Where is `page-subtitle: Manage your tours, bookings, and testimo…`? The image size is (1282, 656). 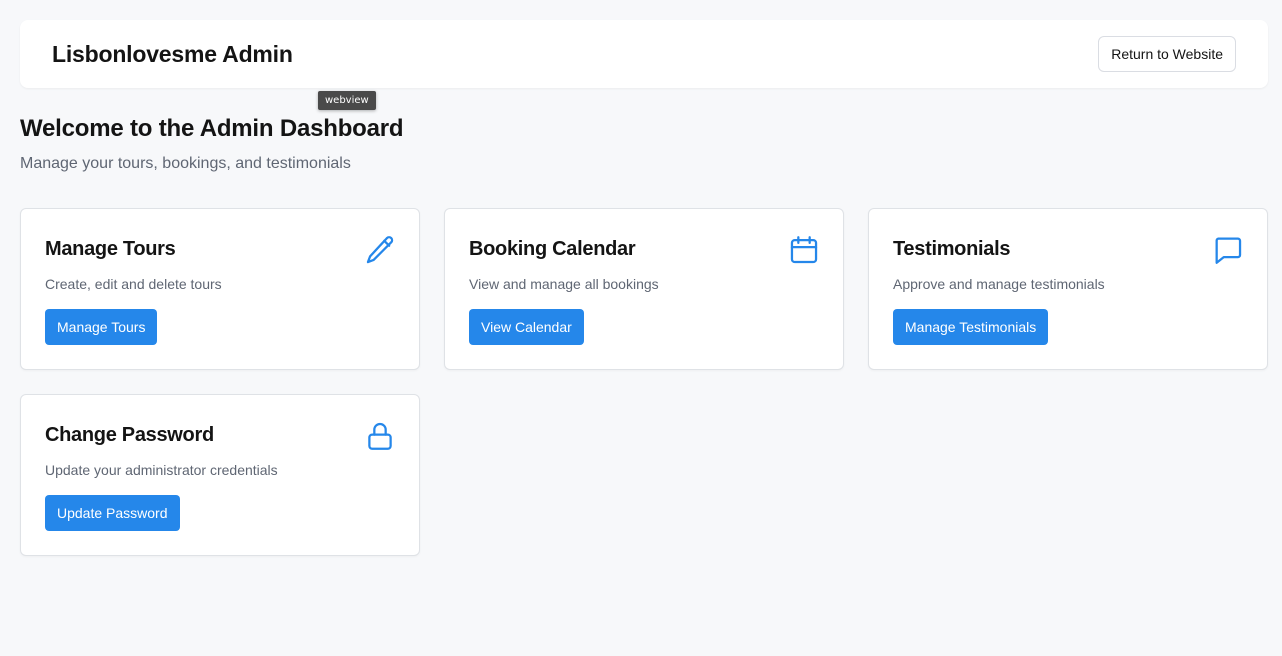 page-subtitle: Manage your tours, bookings, and testimo… is located at coordinates (185, 163).